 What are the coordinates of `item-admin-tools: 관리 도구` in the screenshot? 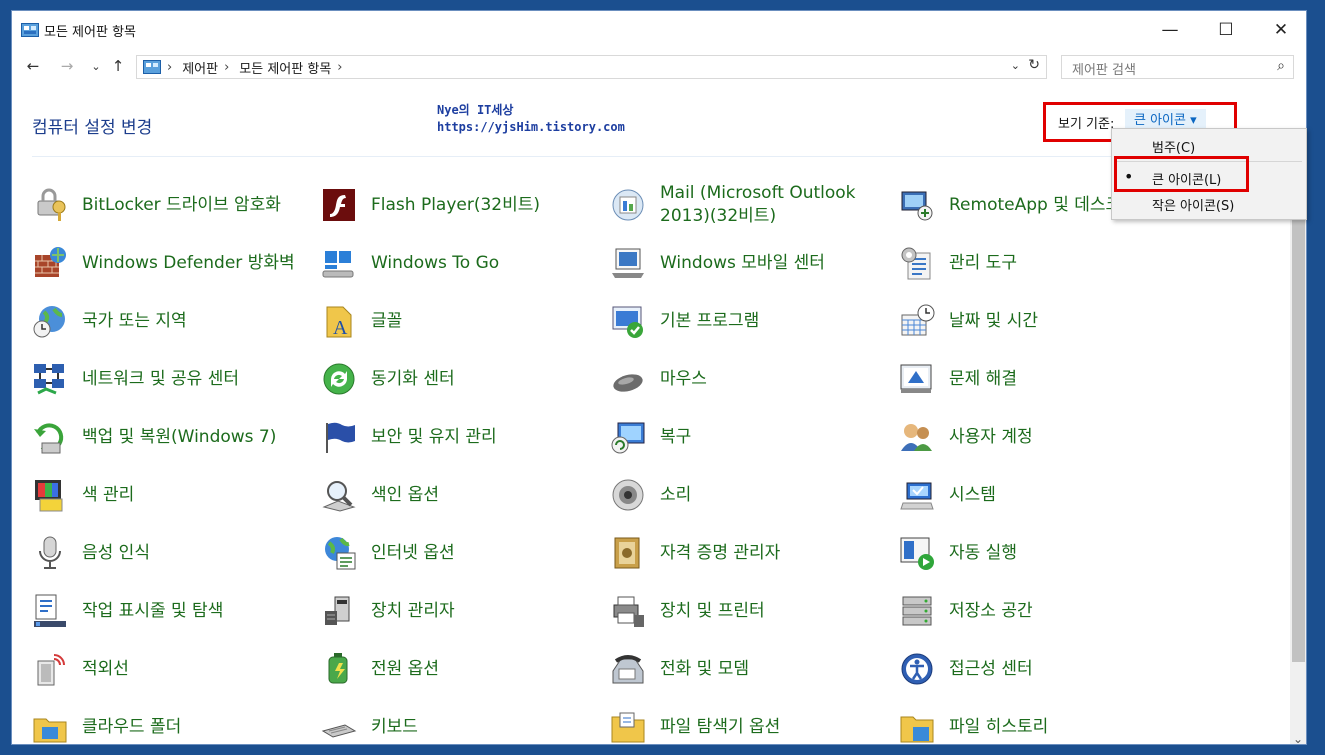 It's located at (1041, 263).